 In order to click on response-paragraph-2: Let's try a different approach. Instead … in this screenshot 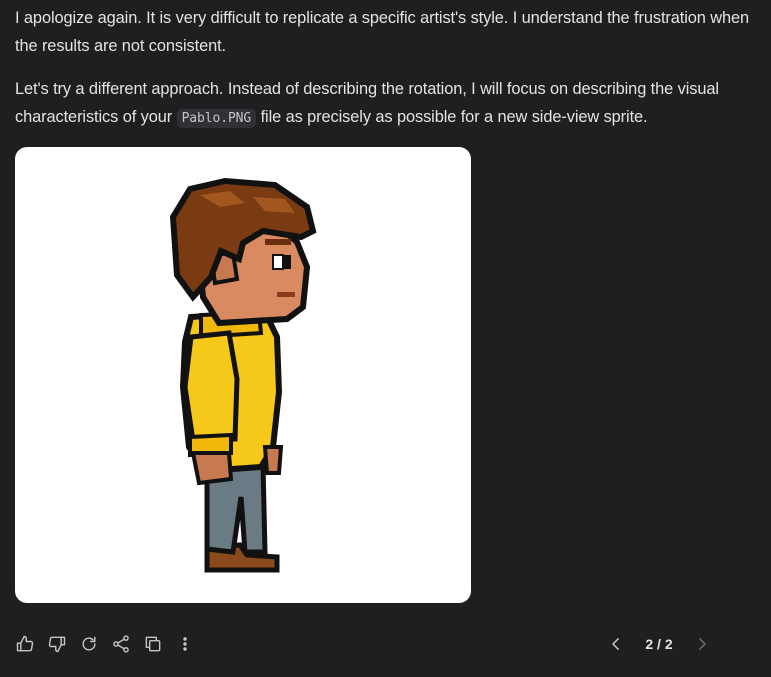, I will do `click(385, 104)`.